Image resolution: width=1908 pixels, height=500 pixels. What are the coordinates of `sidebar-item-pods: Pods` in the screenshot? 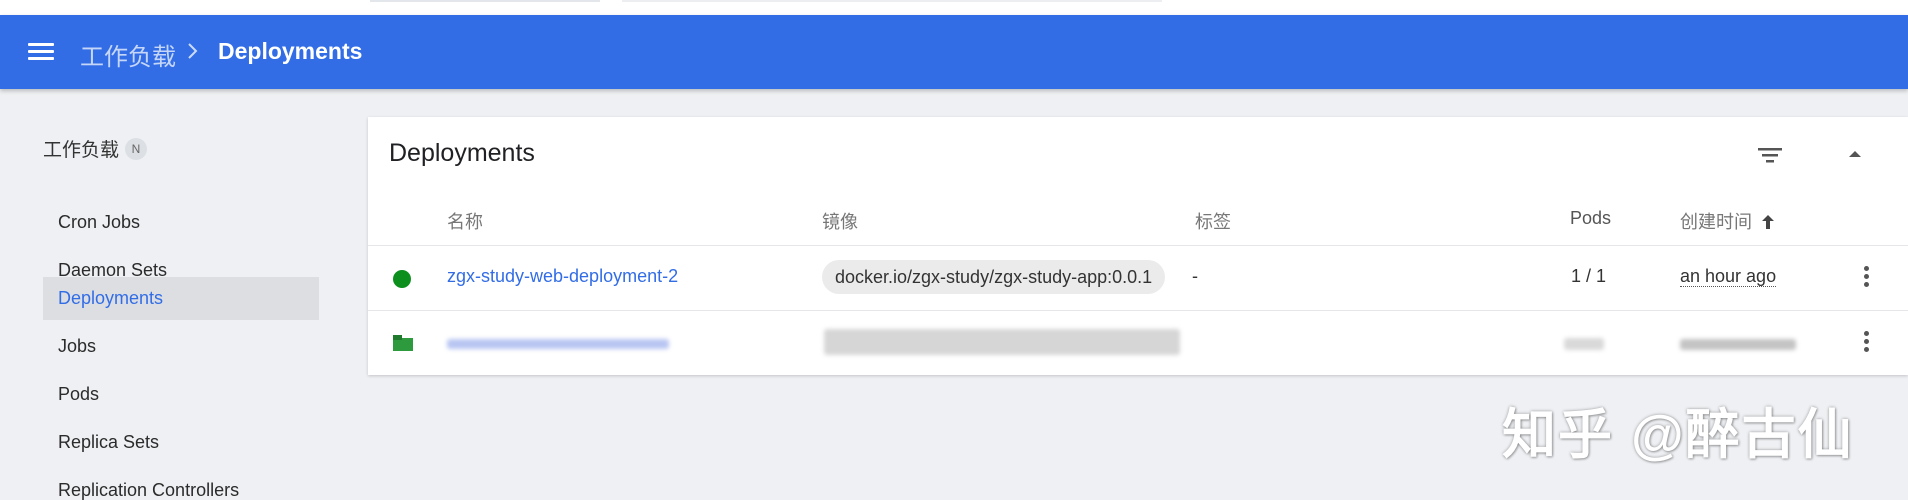 It's located at (181, 394).